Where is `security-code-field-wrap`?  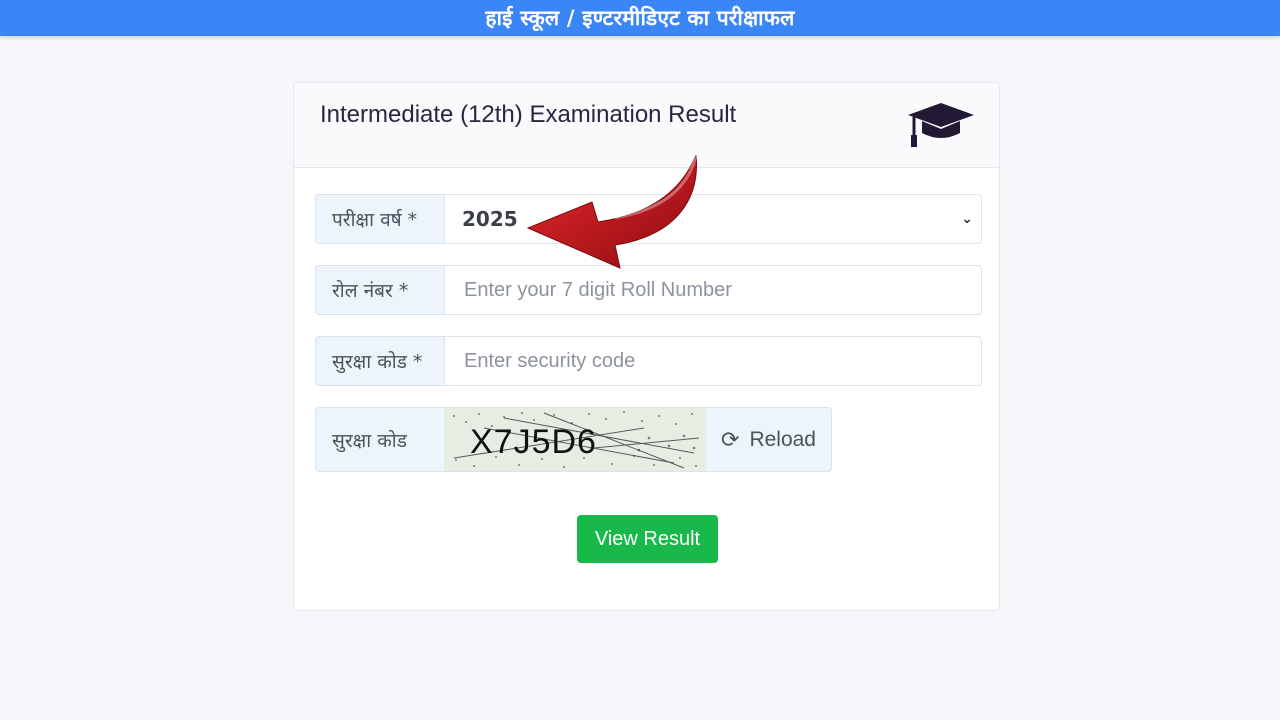
security-code-field-wrap is located at coordinates (713, 361).